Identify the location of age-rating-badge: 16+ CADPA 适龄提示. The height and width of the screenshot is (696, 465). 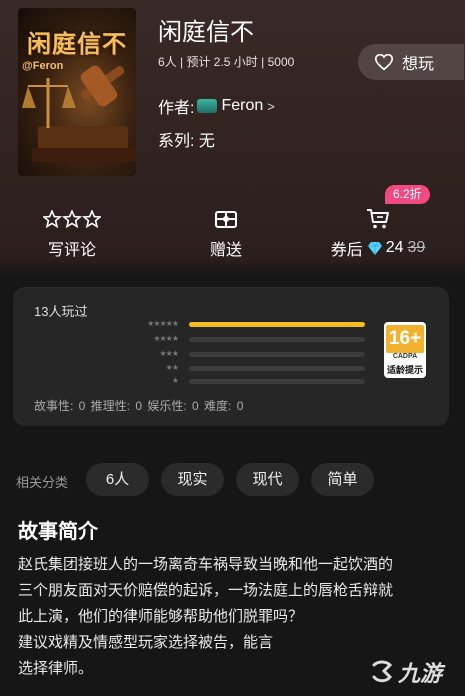
(405, 350).